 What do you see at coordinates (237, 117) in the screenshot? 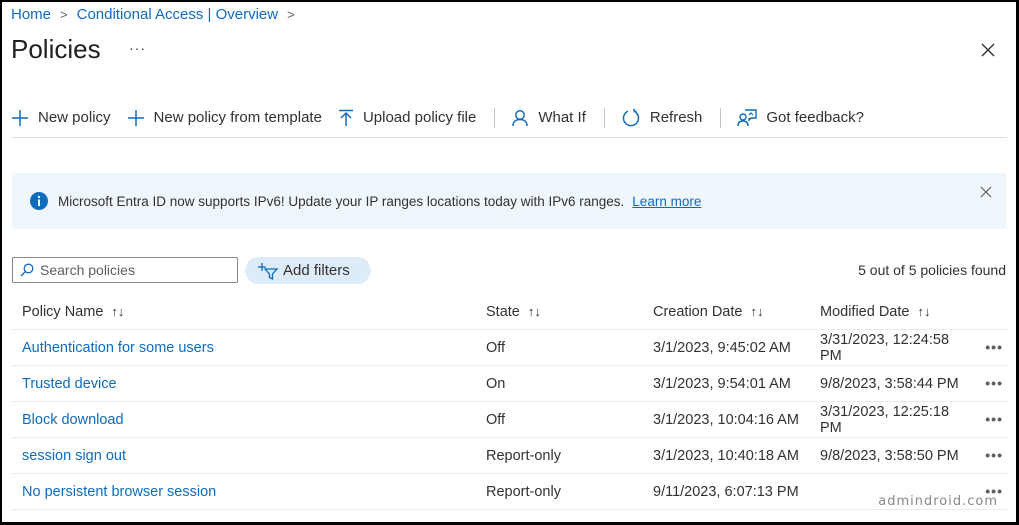
I see `new-from-template-label: New policy from template` at bounding box center [237, 117].